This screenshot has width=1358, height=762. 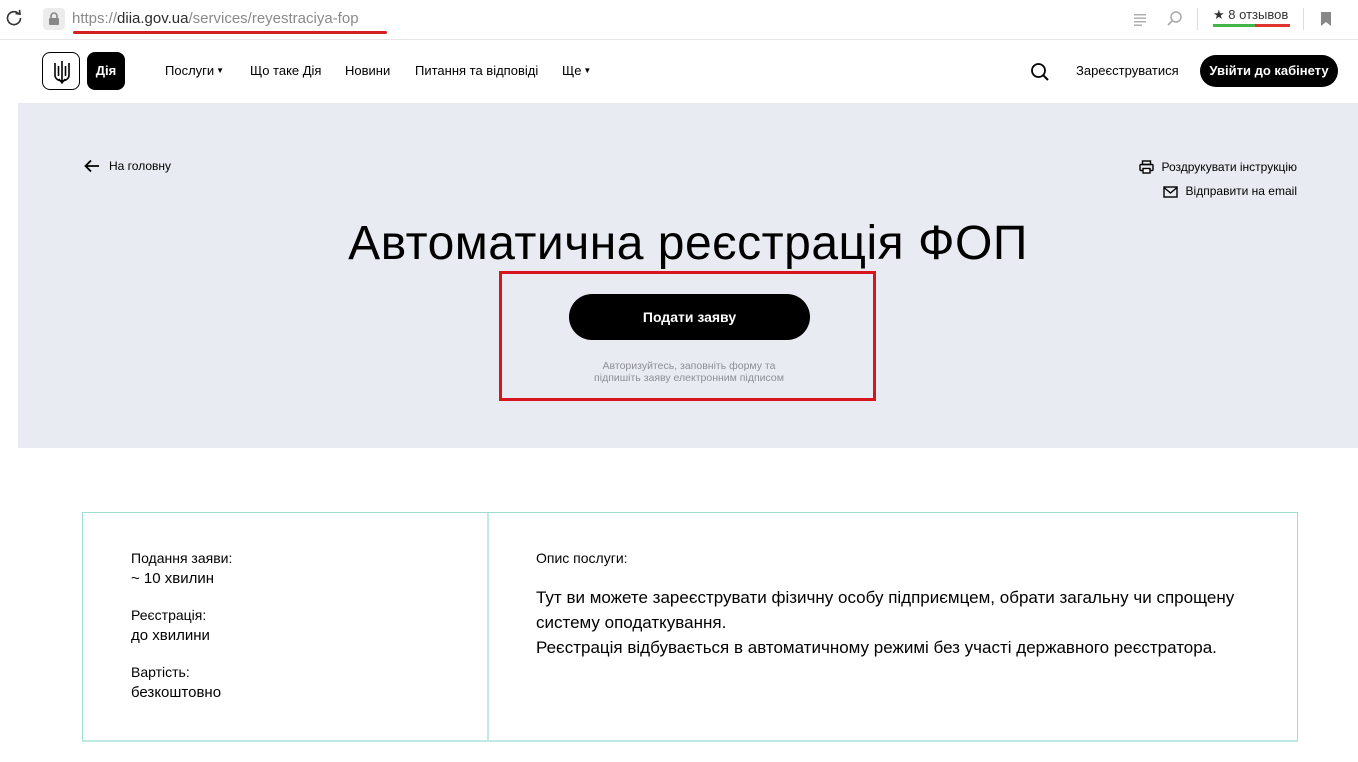 What do you see at coordinates (689, 378) in the screenshot?
I see `apply-hint-line: підпишіть заяву електронним підписом` at bounding box center [689, 378].